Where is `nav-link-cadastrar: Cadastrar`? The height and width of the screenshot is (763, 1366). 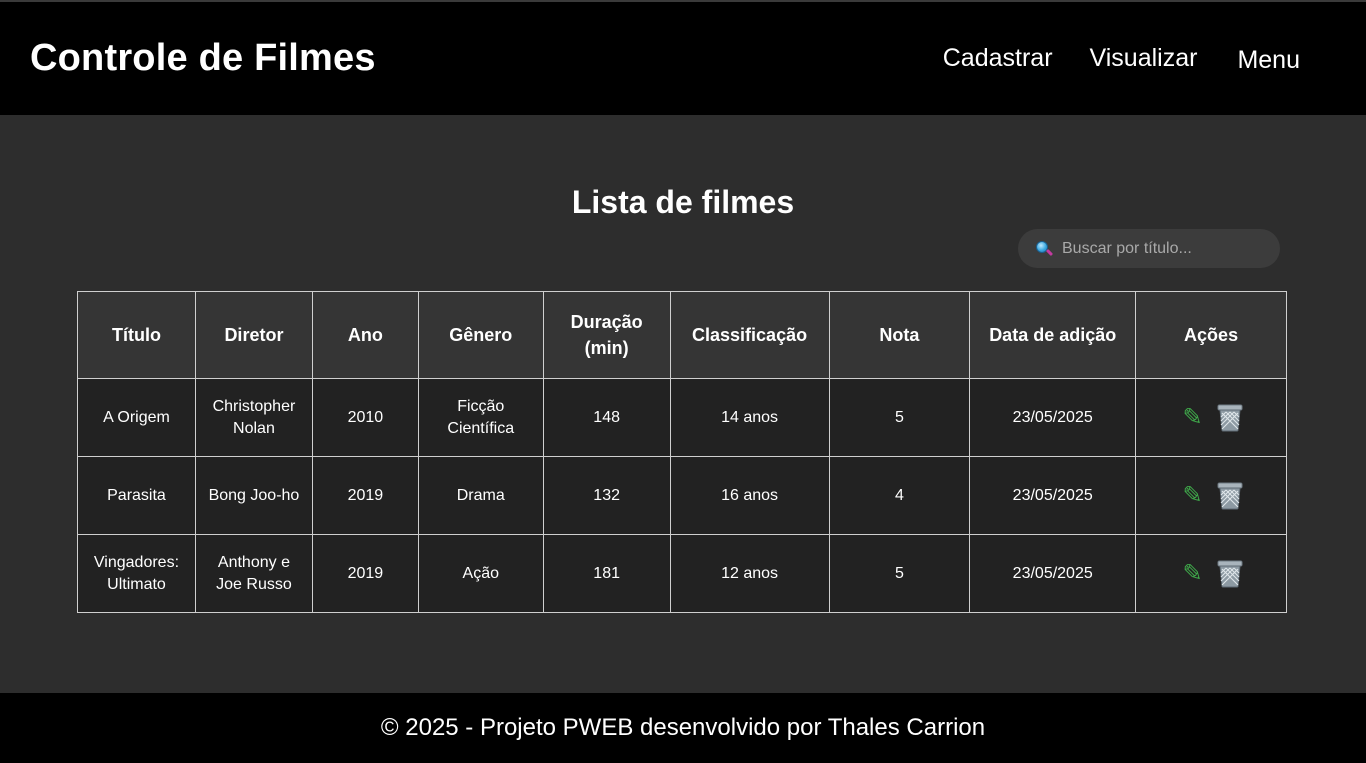
nav-link-cadastrar: Cadastrar is located at coordinates (998, 58).